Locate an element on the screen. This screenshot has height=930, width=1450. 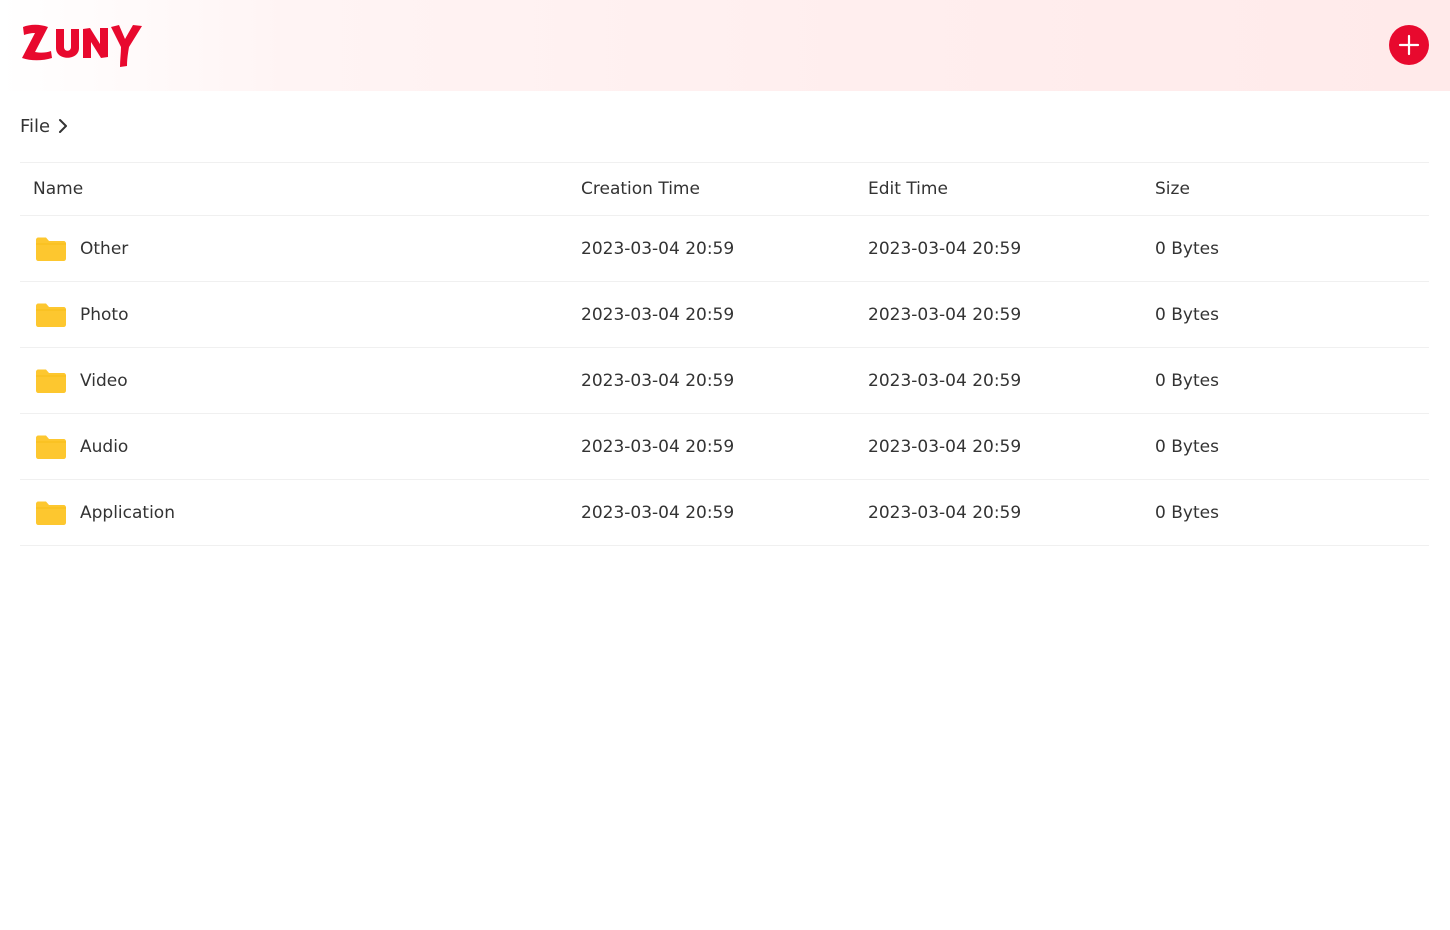
breadcrumb: File is located at coordinates (44, 126).